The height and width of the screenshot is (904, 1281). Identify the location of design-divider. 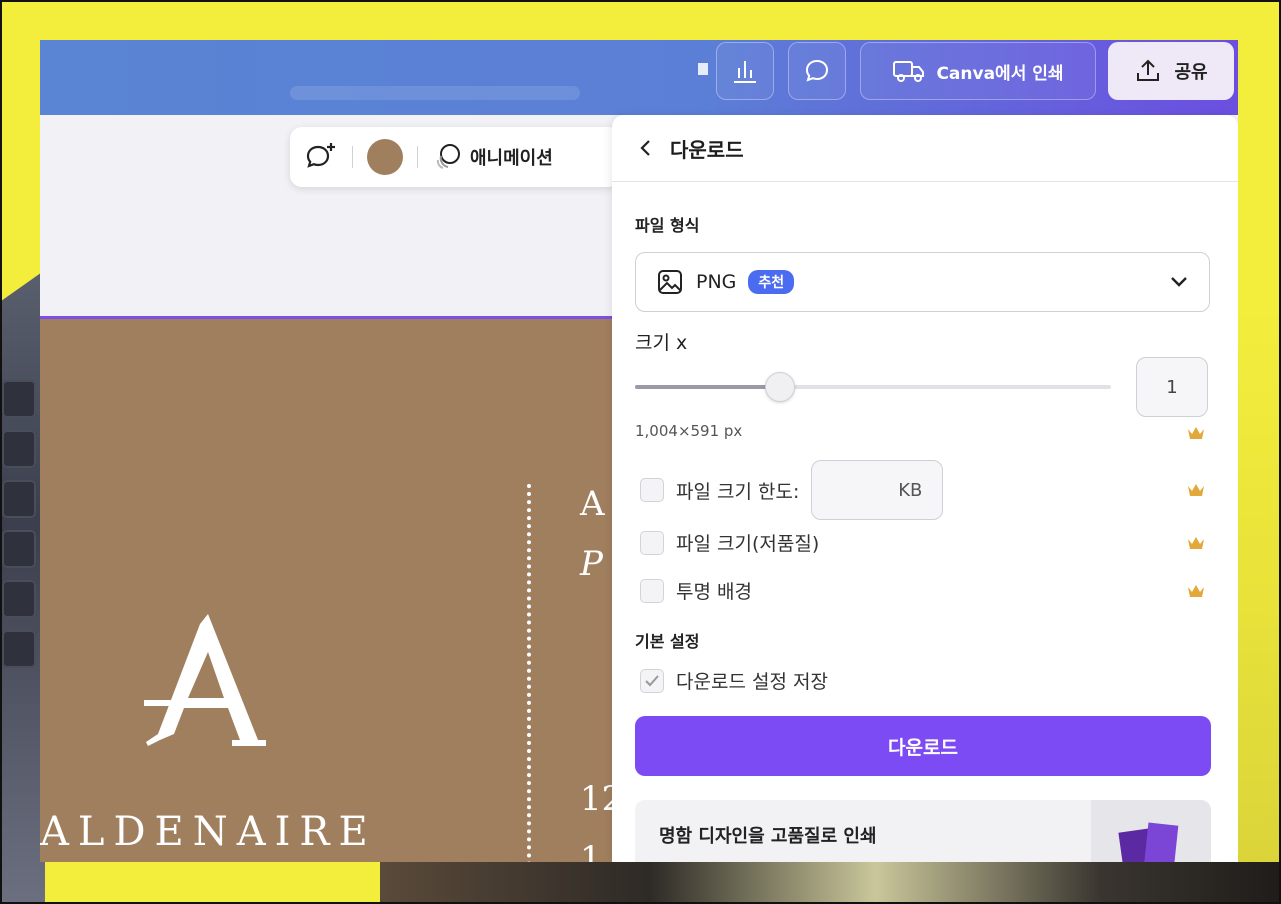
(529, 673).